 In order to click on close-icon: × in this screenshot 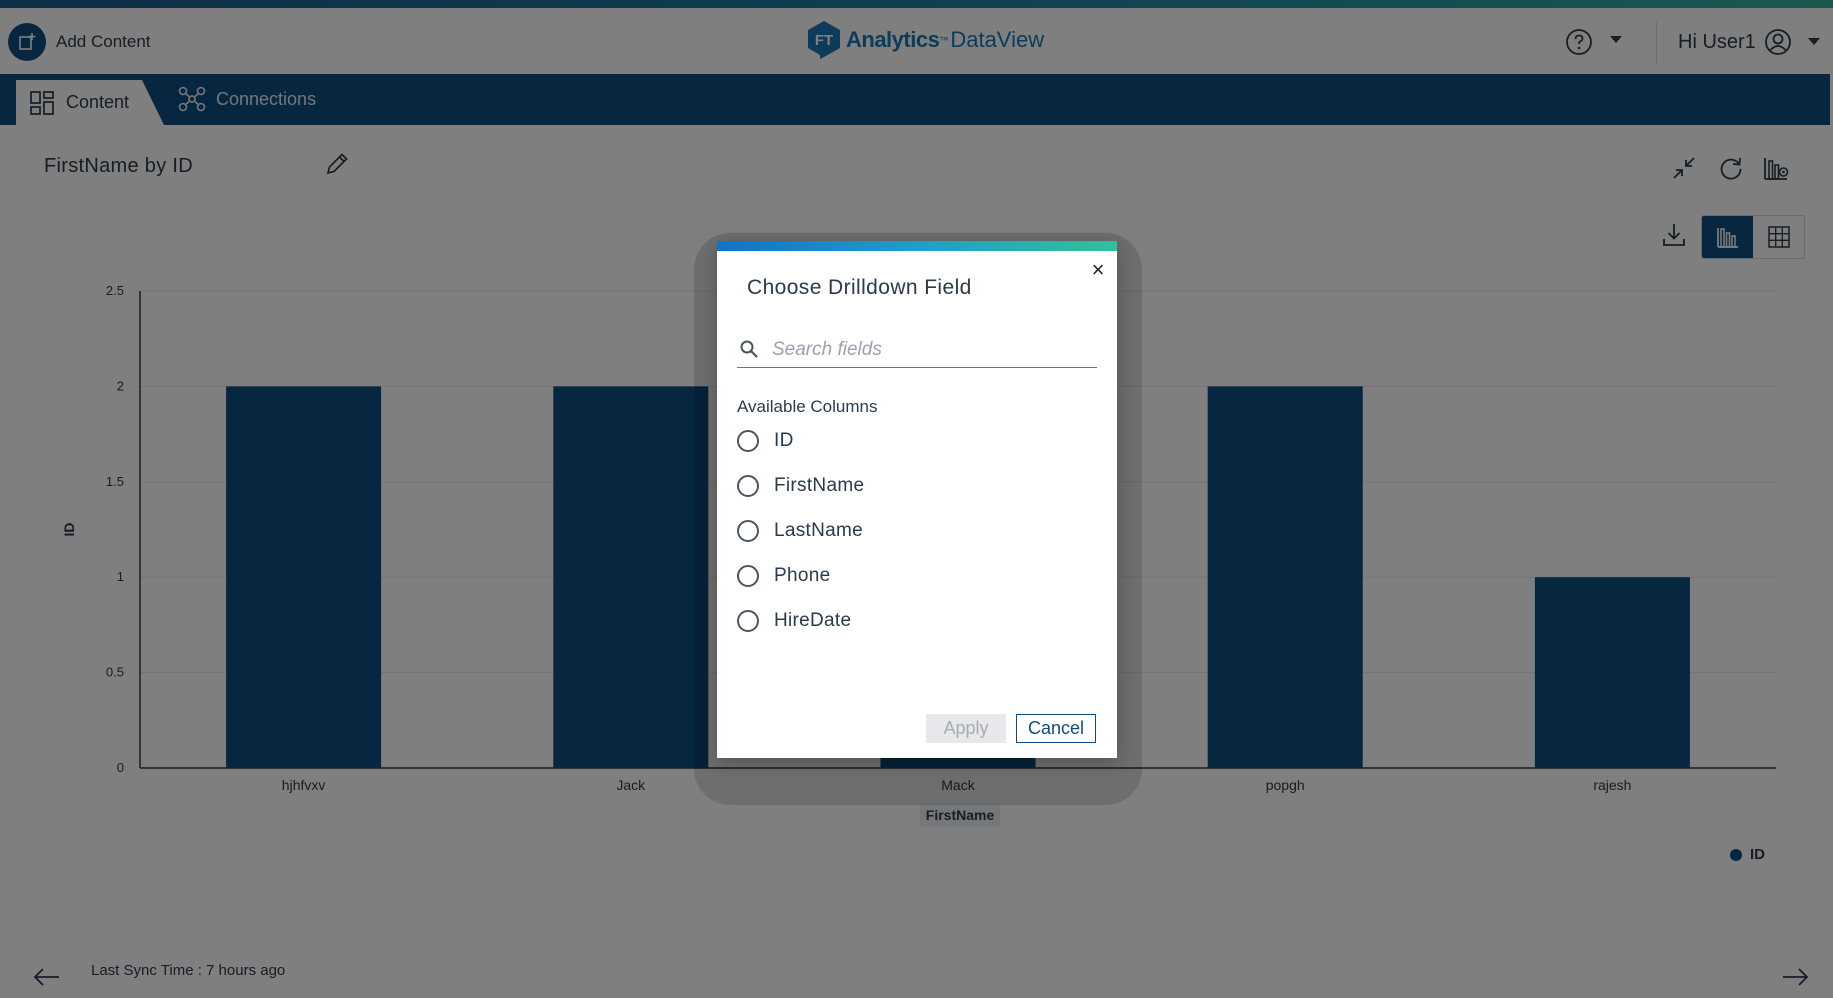, I will do `click(1098, 270)`.